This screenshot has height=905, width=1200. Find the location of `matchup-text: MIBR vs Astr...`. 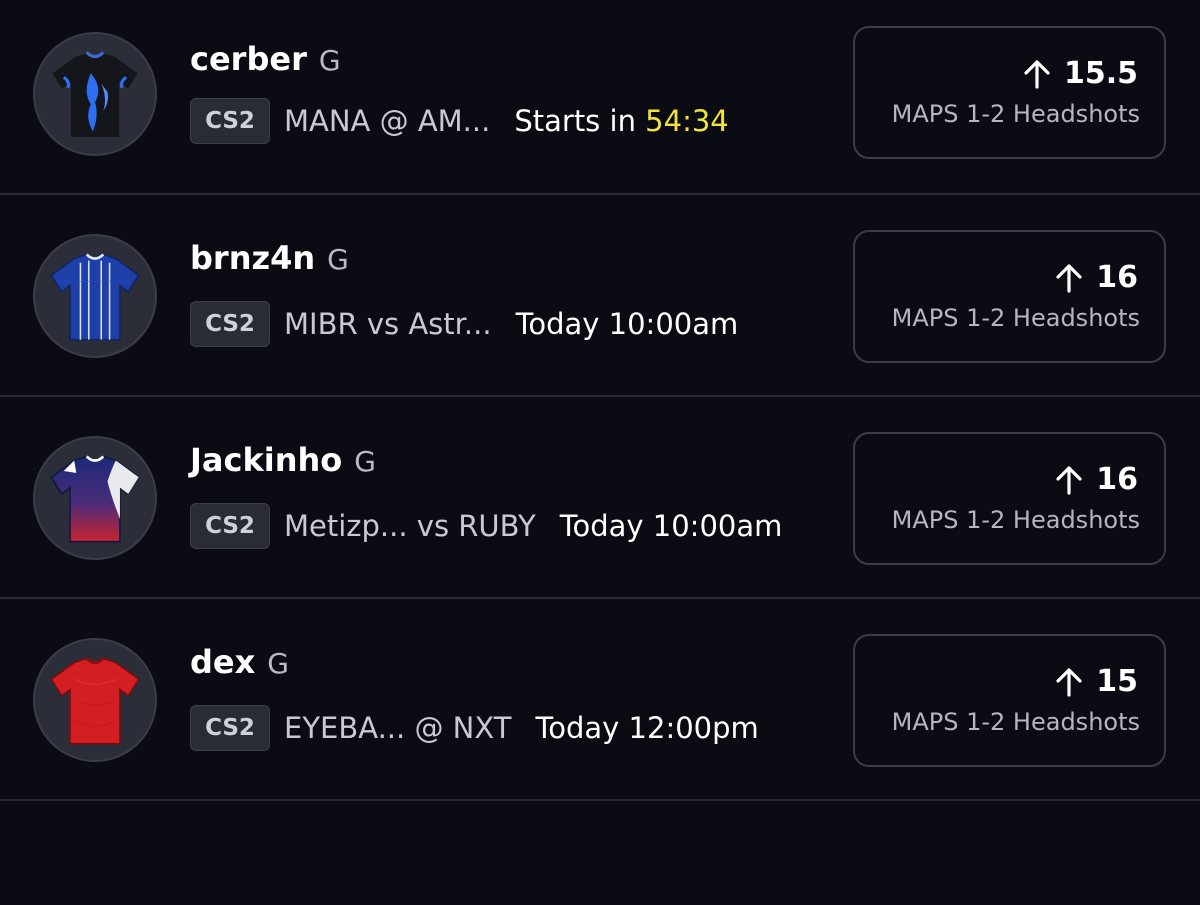

matchup-text: MIBR vs Astr... is located at coordinates (388, 324).